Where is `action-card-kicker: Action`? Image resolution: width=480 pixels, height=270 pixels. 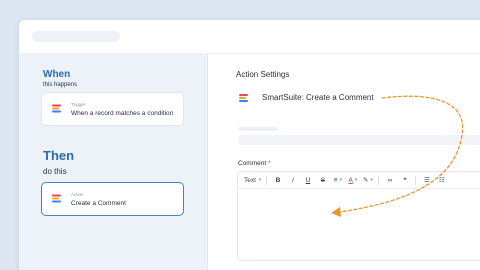
action-card-kicker: Action is located at coordinates (77, 194).